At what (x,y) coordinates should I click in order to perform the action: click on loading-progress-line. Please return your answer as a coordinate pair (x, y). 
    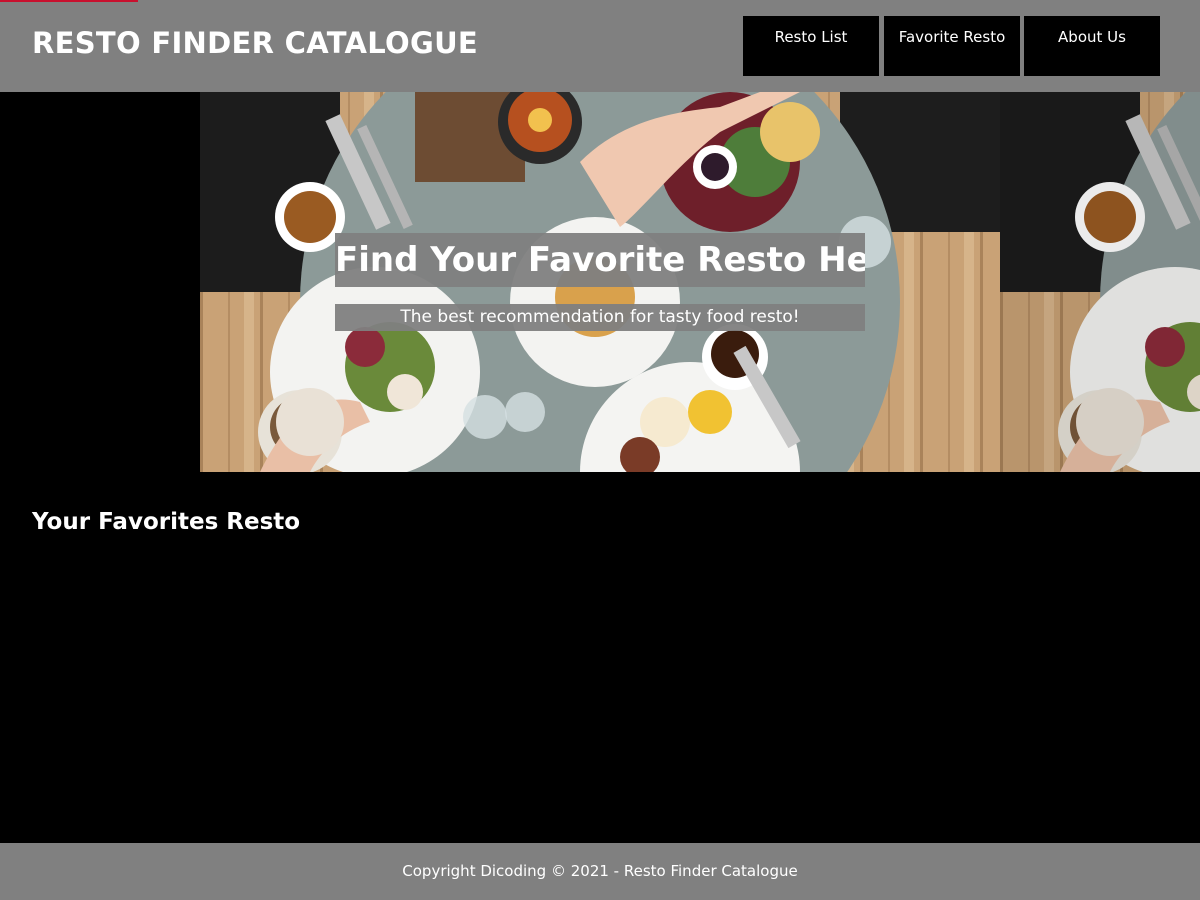
    Looking at the image, I should click on (69, 1).